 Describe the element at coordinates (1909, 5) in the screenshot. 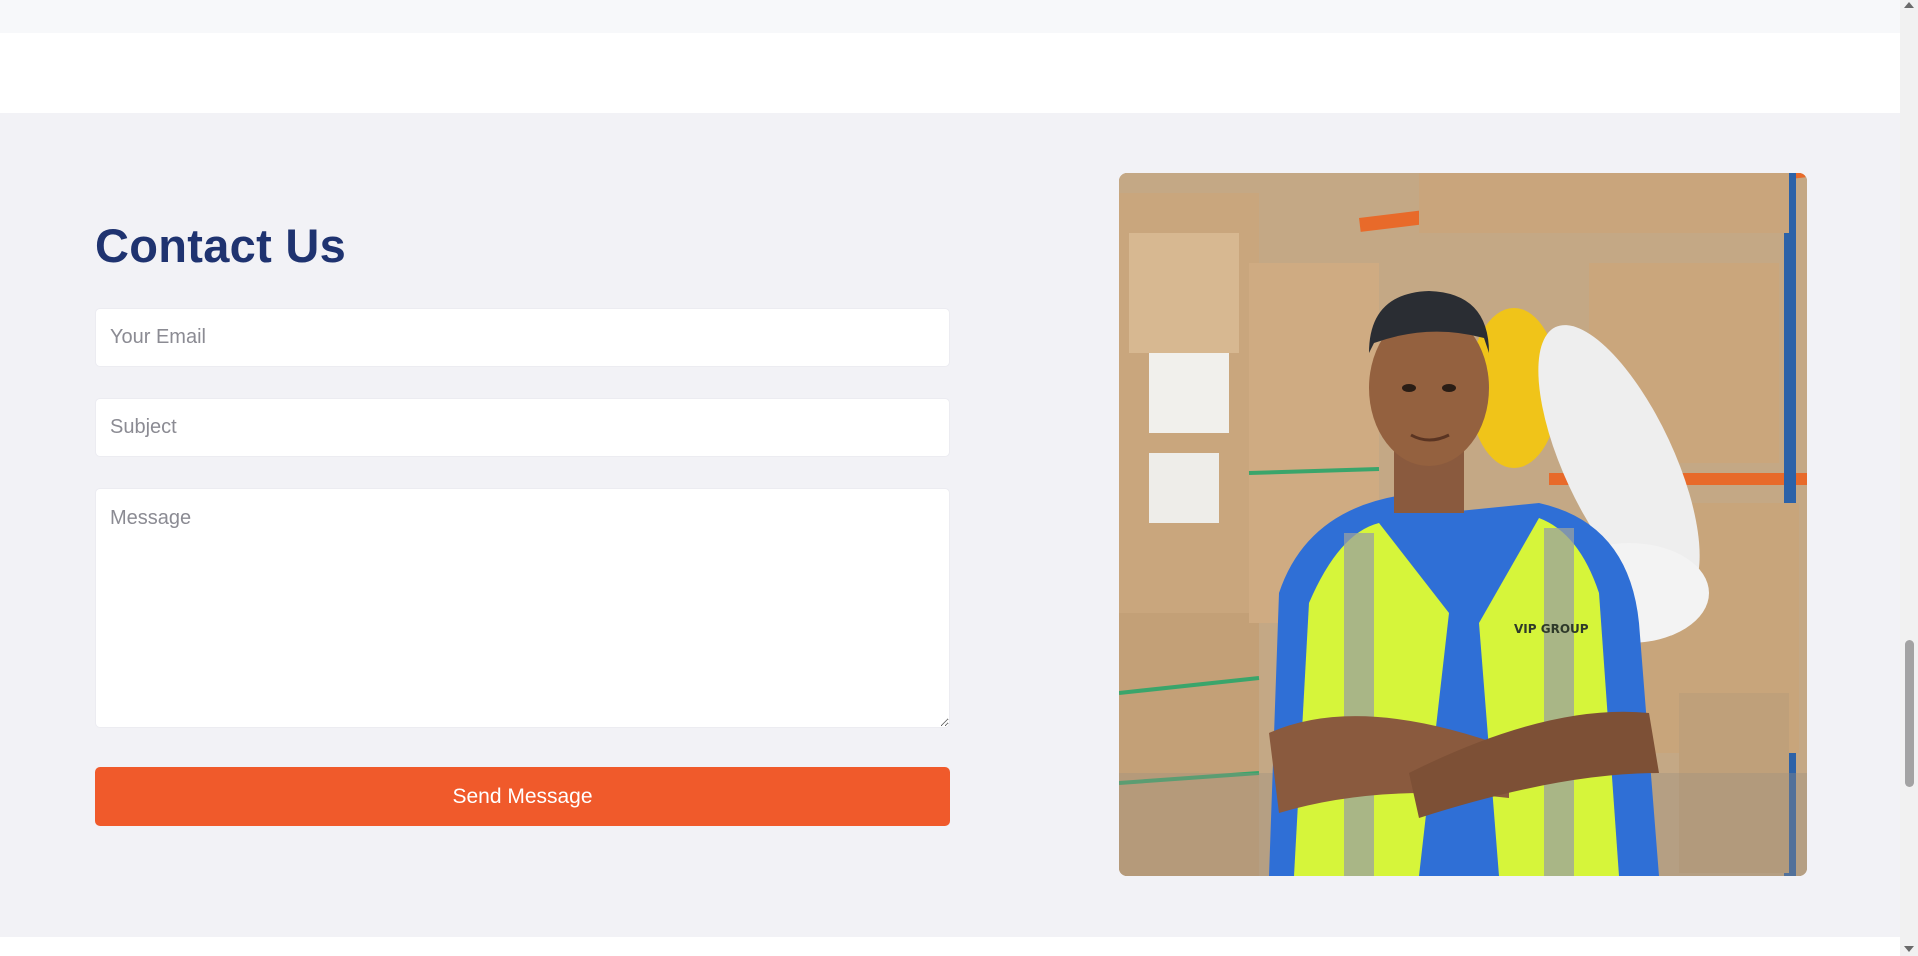

I see `scroll-up-arrow-icon` at that location.